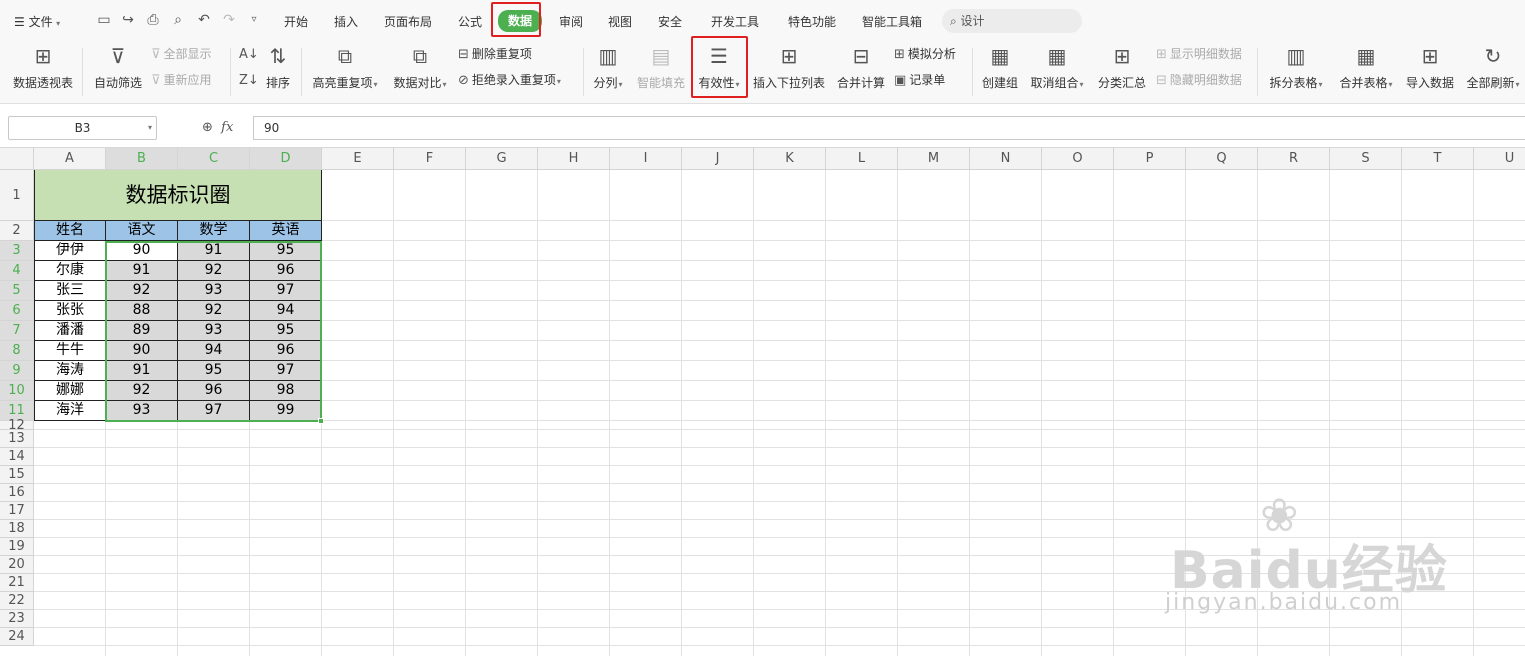 The width and height of the screenshot is (1525, 656). I want to click on row-header-9: 9, so click(17, 371).